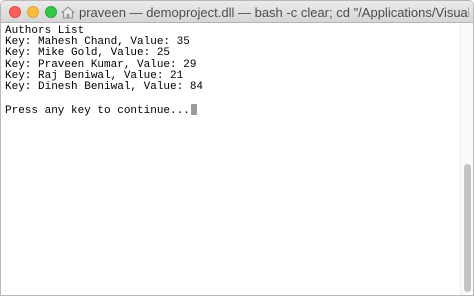 Image resolution: width=474 pixels, height=296 pixels. I want to click on minimize-button, so click(33, 12).